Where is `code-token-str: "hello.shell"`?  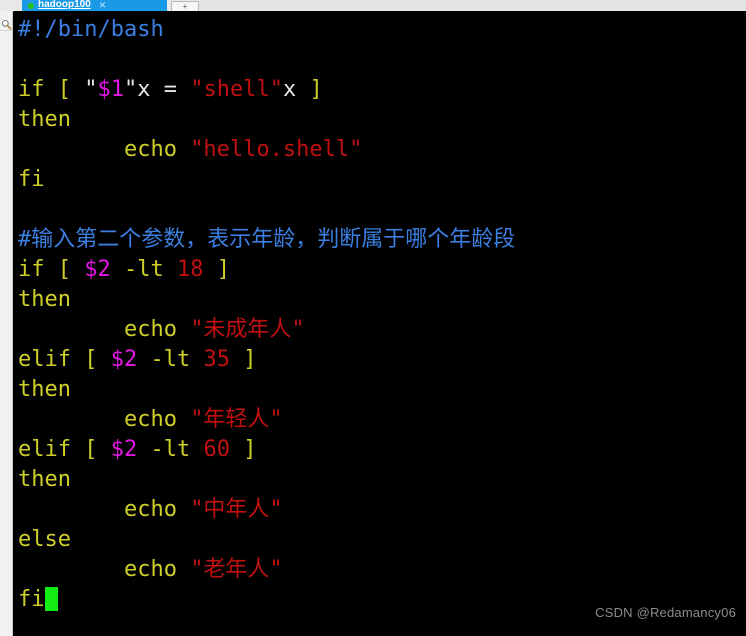 code-token-str: "hello.shell" is located at coordinates (276, 149).